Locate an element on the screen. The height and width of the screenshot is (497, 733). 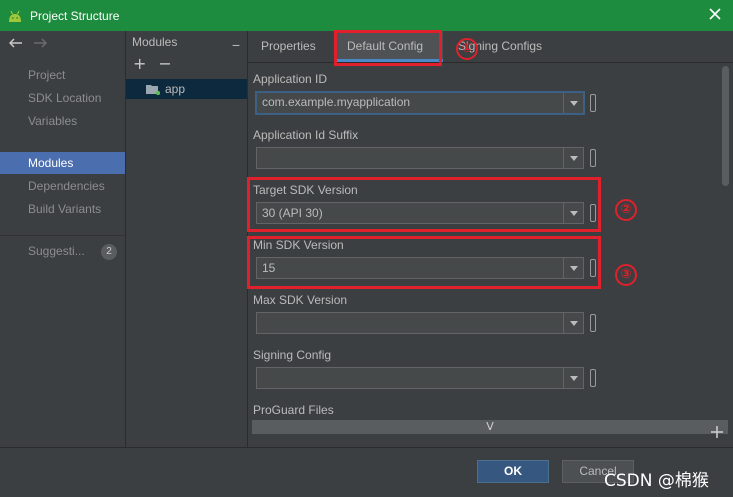
module-item-label: app is located at coordinates (175, 89).